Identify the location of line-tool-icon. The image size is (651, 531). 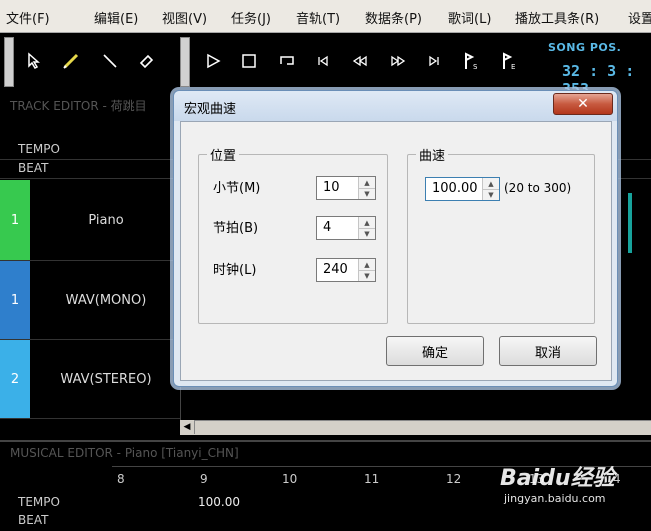
(110, 61).